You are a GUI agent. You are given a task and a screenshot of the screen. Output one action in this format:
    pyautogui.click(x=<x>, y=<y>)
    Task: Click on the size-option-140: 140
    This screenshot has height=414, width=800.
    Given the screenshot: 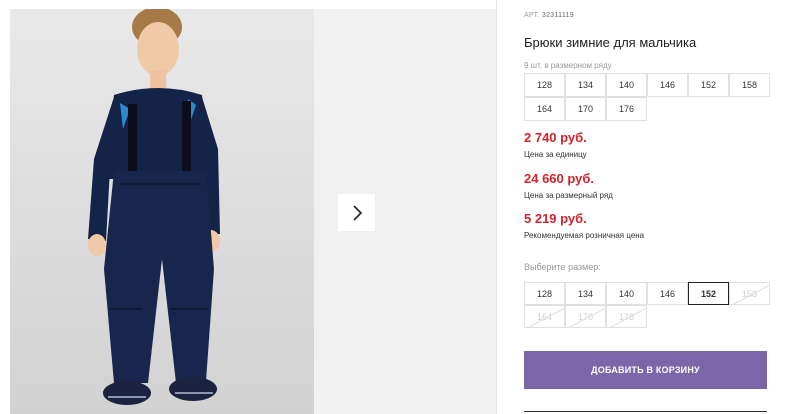 What is the action you would take?
    pyautogui.click(x=626, y=293)
    